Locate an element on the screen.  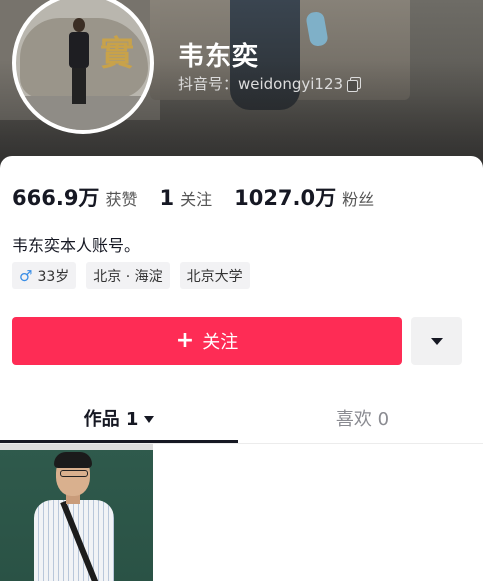
tab-likes: 喜欢 0 is located at coordinates (362, 418).